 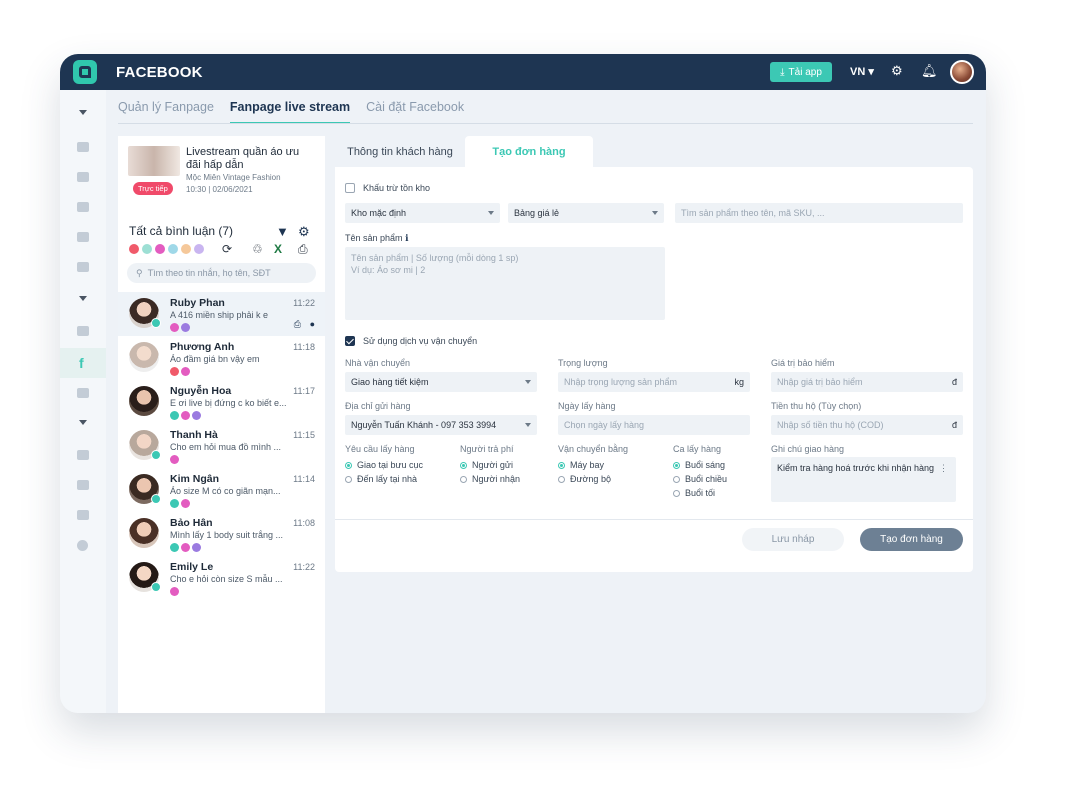 I want to click on cart-icon, so click(x=83, y=393).